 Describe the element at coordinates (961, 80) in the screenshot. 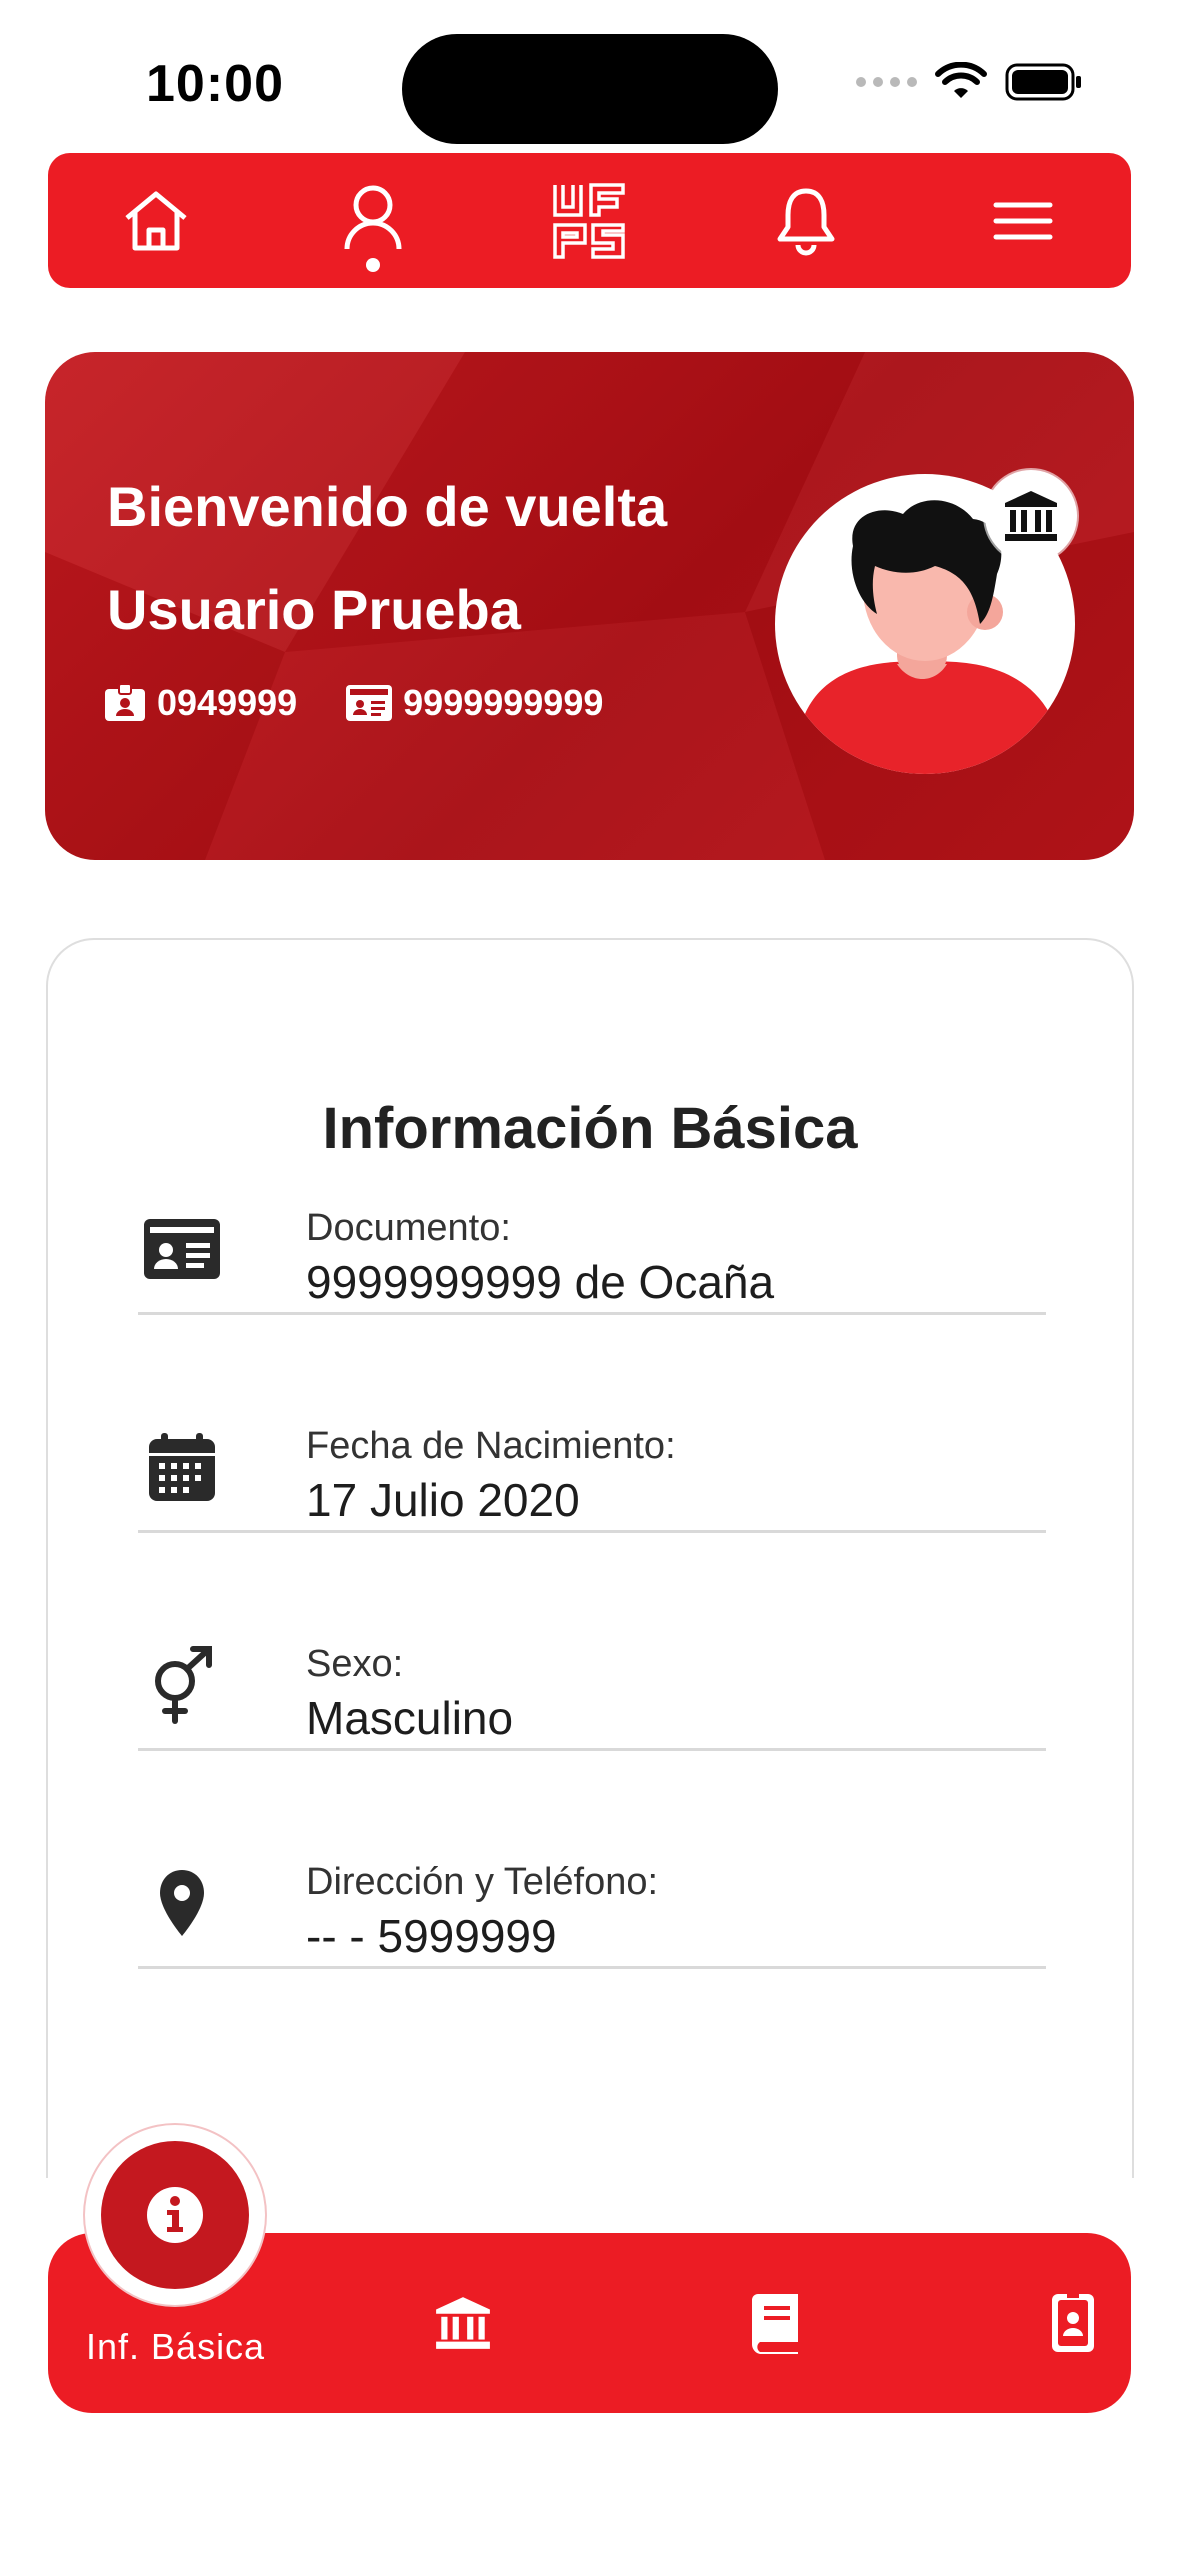

I see `wifi-icon` at that location.